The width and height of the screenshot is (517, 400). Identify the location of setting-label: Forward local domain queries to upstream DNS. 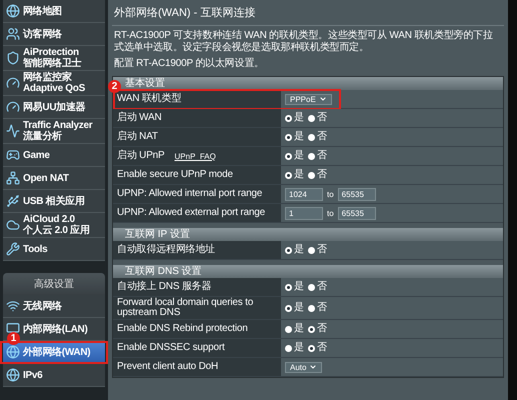
(185, 308).